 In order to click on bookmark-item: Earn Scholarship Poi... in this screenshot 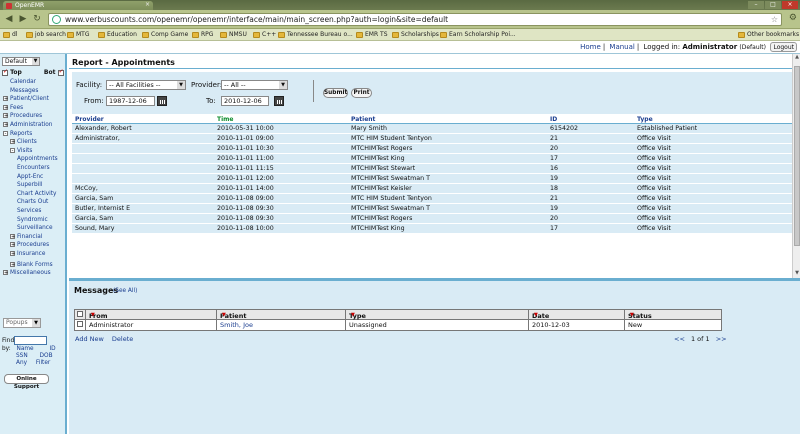, I will do `click(478, 35)`.